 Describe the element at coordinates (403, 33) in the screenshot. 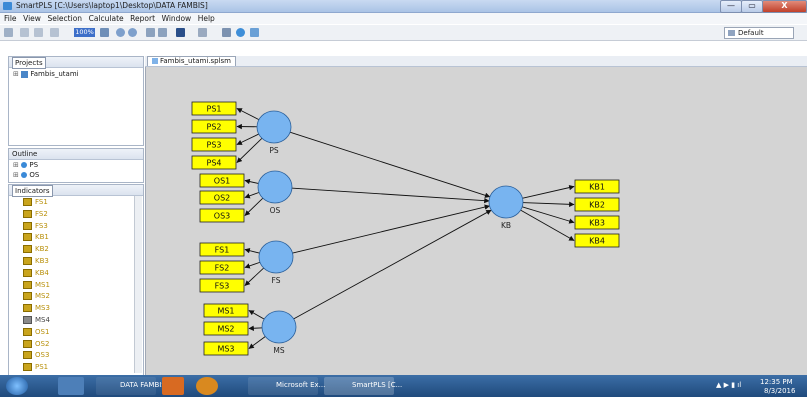

I see `toolbar: 100% Default` at that location.